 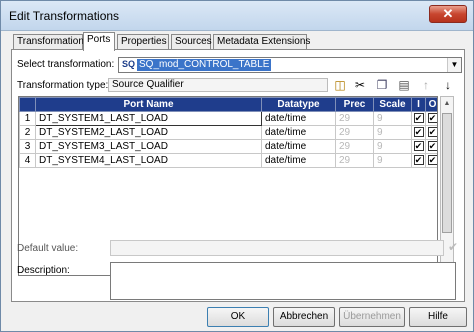 What do you see at coordinates (447, 173) in the screenshot?
I see `scrollbar-thumb` at bounding box center [447, 173].